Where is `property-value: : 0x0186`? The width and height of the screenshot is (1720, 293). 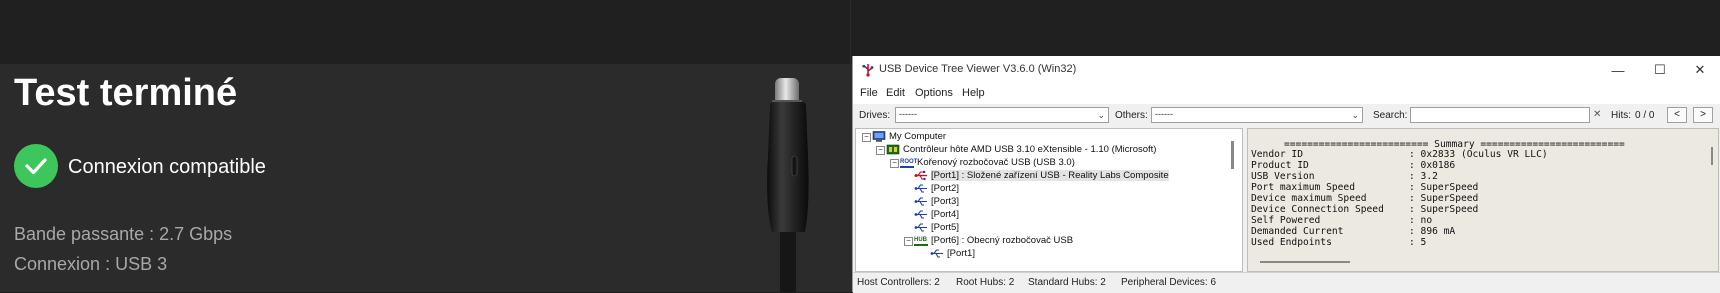
property-value: : 0x0186 is located at coordinates (1432, 165).